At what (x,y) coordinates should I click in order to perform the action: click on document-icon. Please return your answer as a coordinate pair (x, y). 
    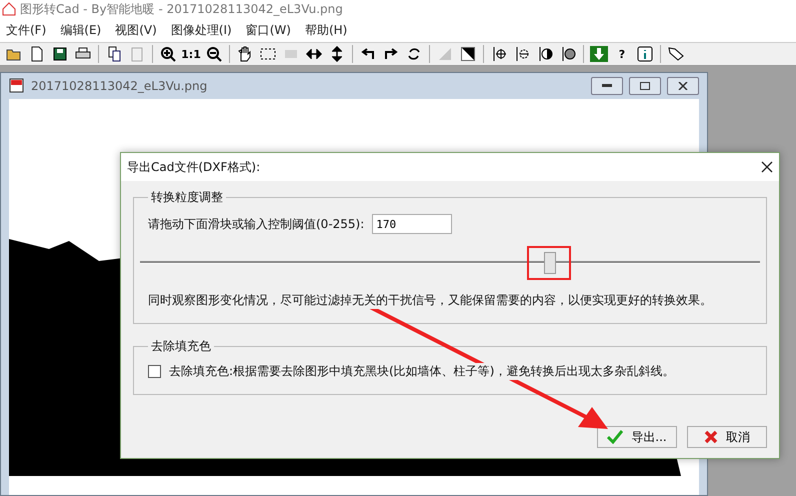
    Looking at the image, I should click on (17, 86).